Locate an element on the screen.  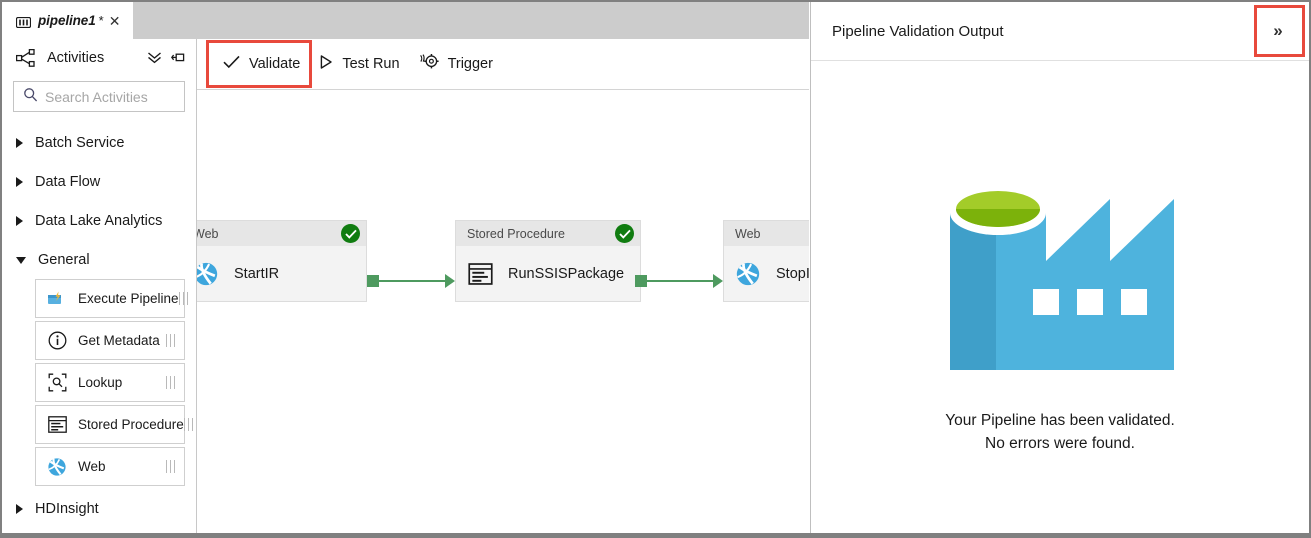
search-activities-box is located at coordinates (99, 96).